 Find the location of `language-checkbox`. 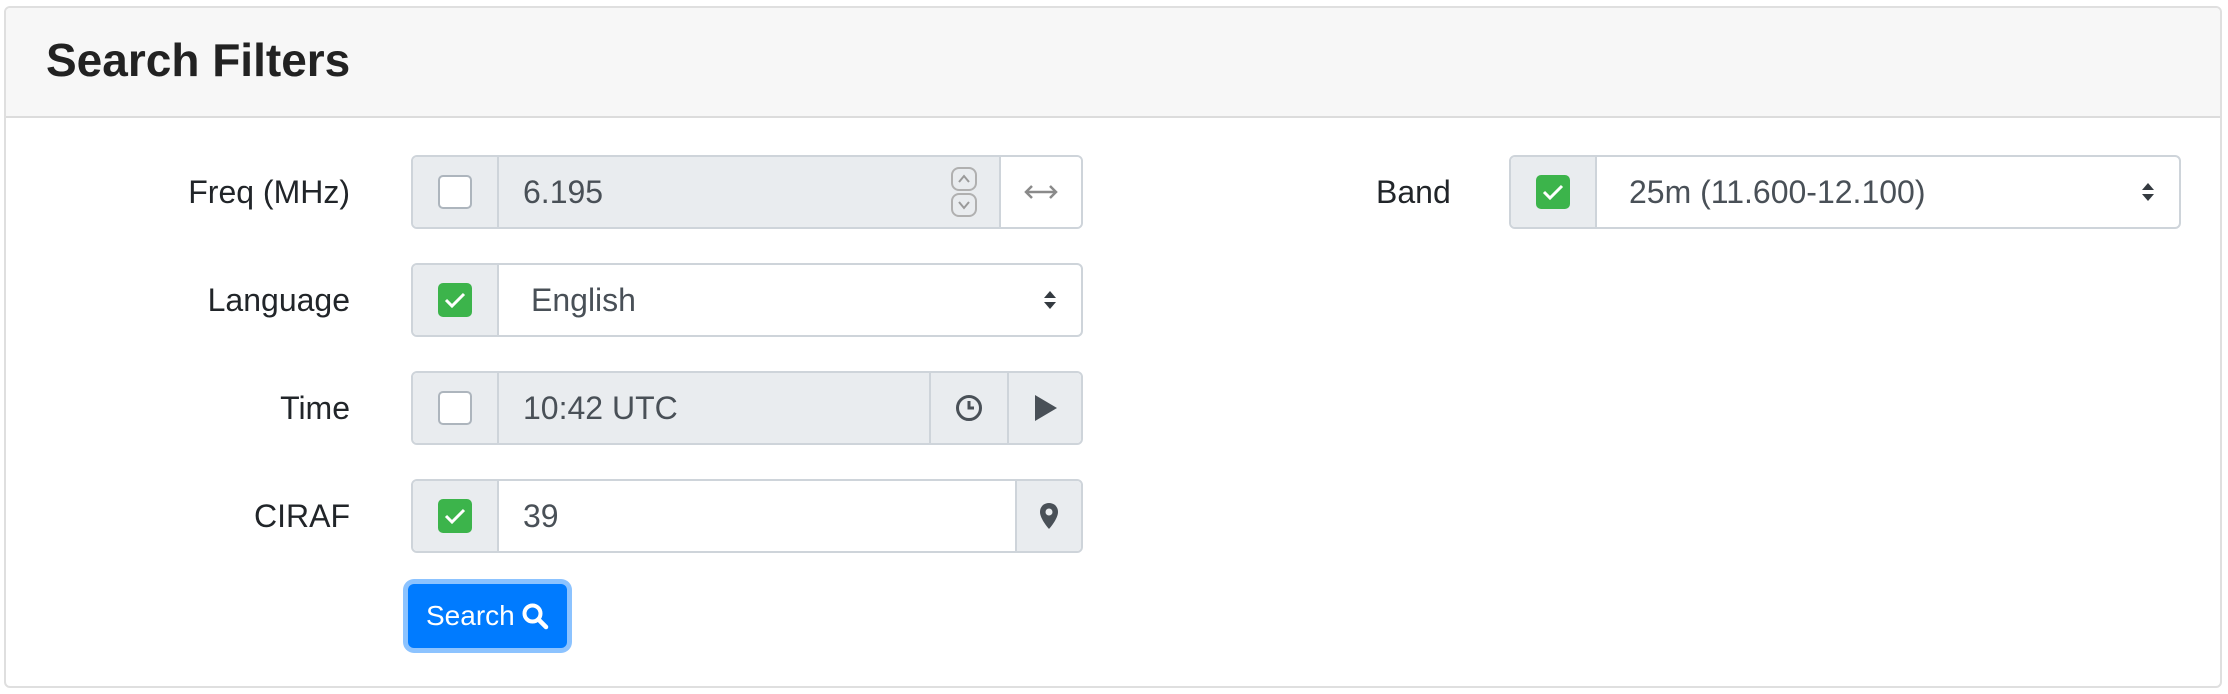

language-checkbox is located at coordinates (455, 300).